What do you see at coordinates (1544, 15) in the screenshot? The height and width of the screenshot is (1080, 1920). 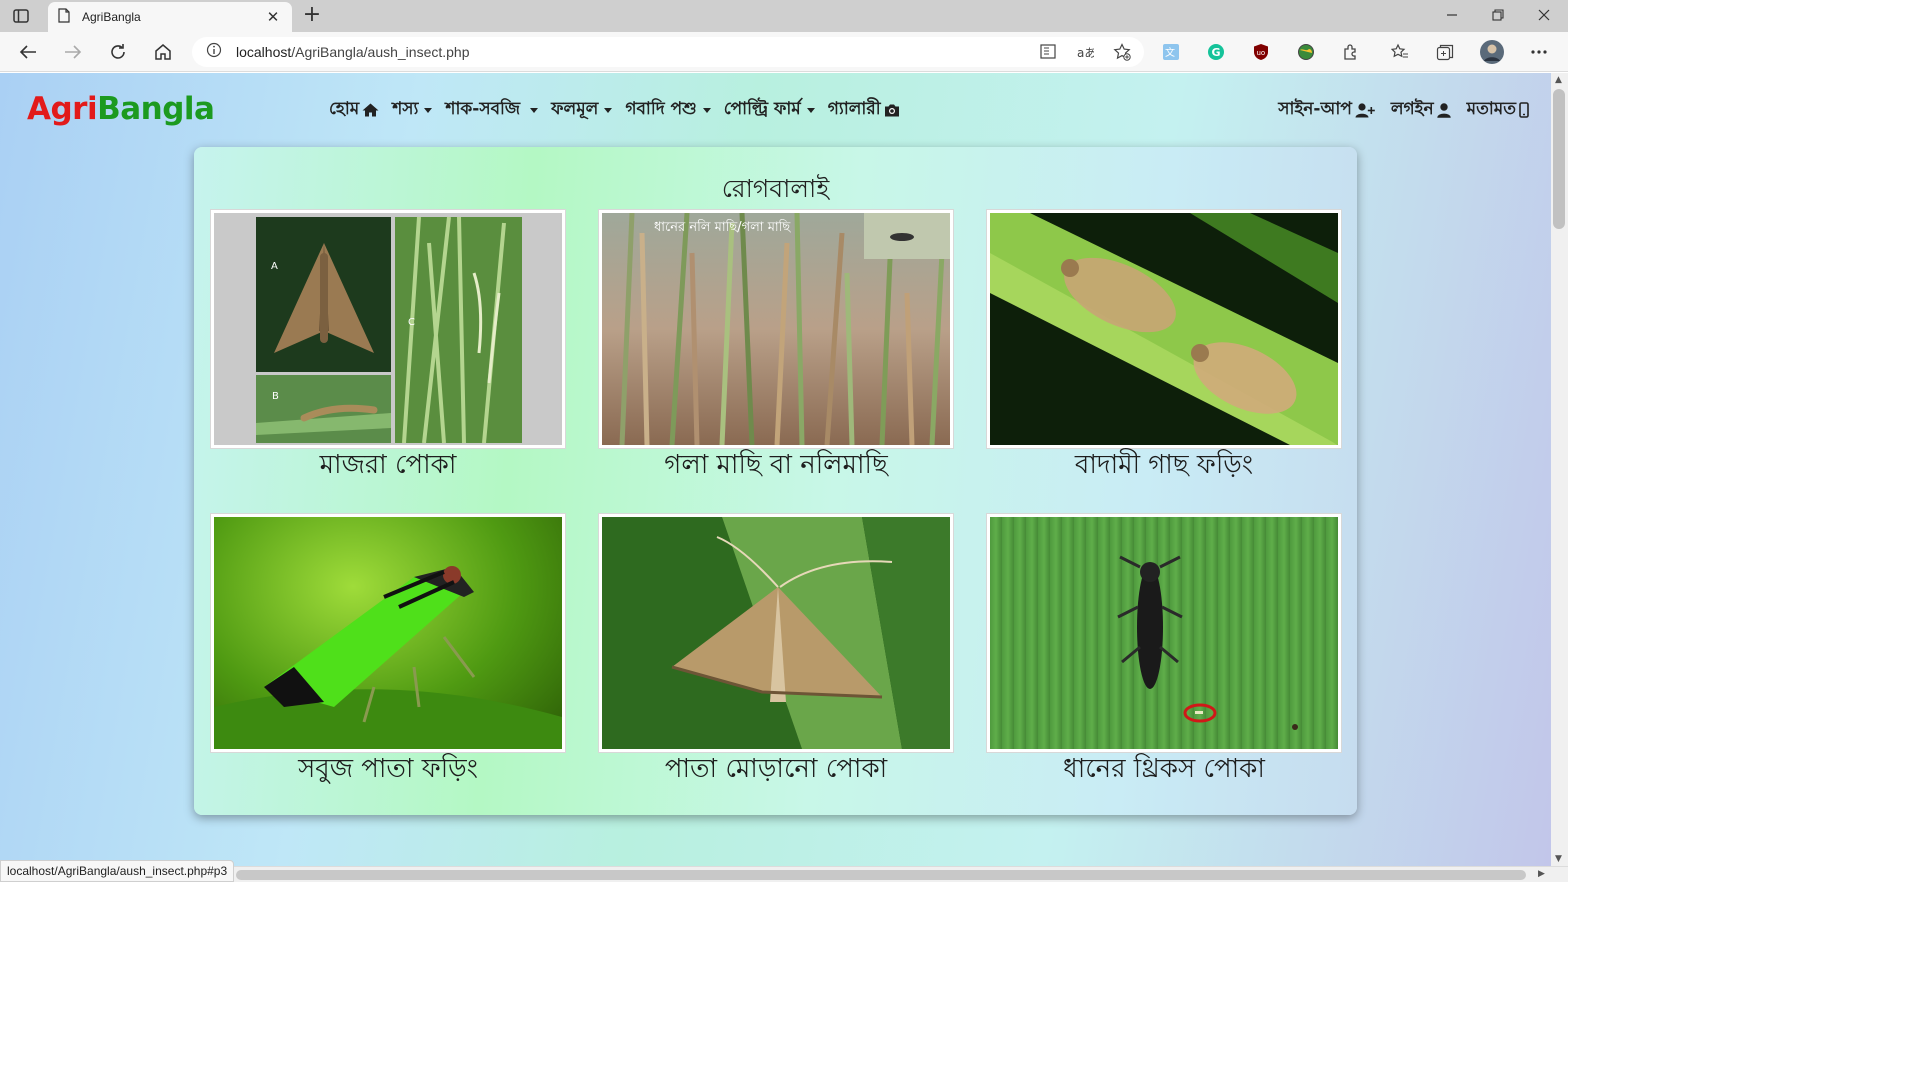 I see `close-window-icon` at bounding box center [1544, 15].